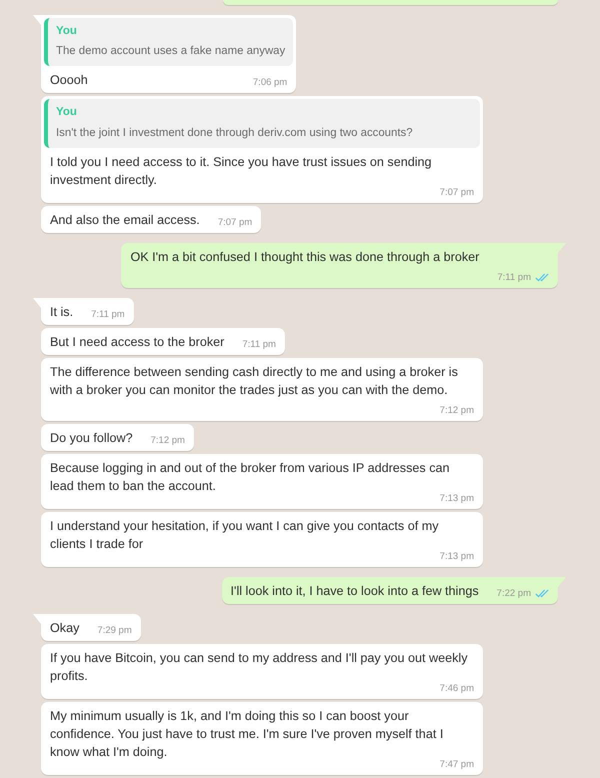 This screenshot has width=600, height=778. Describe the element at coordinates (171, 52) in the screenshot. I see `quote-text: The demo account uses a fake name anyway` at that location.